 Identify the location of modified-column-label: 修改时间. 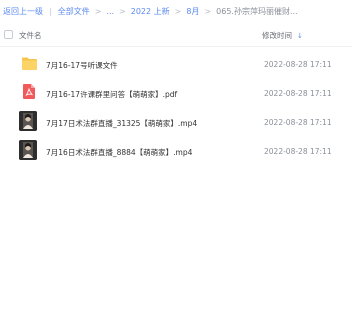
(277, 35).